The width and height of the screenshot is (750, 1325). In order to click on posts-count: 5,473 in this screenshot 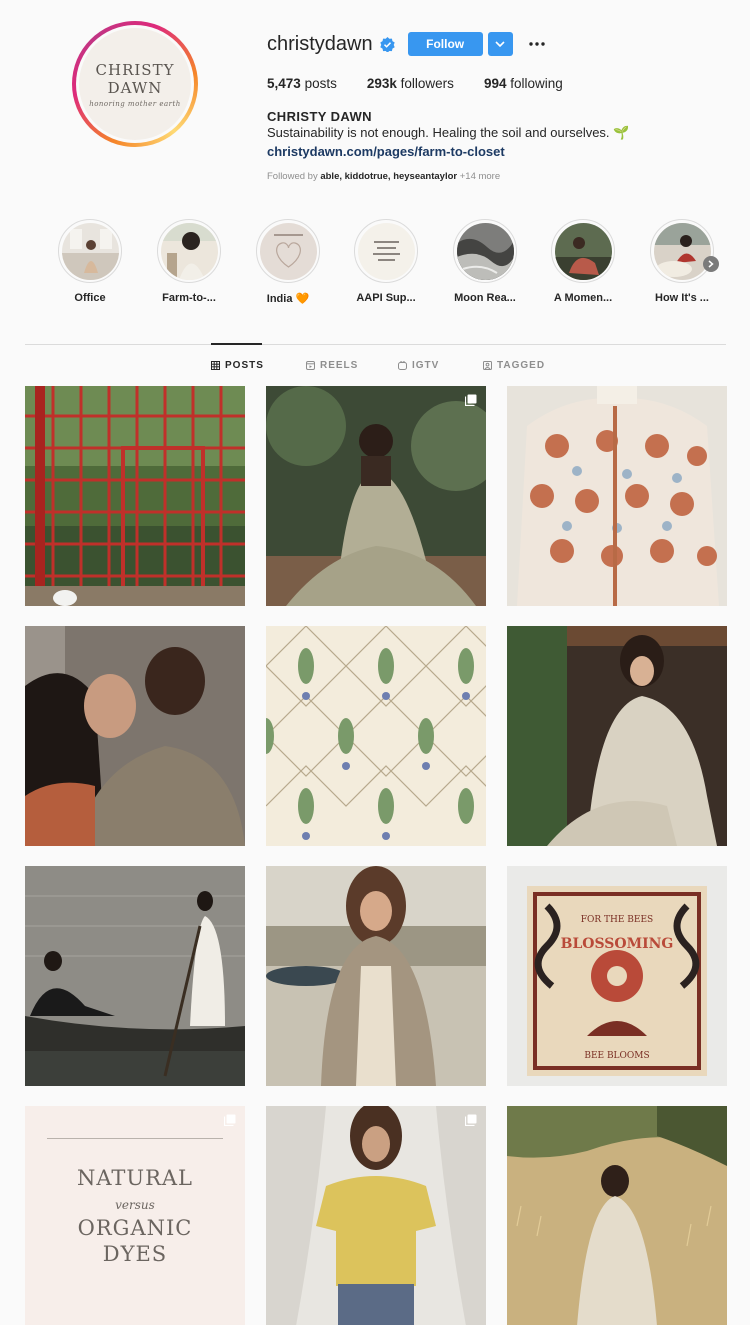, I will do `click(284, 83)`.